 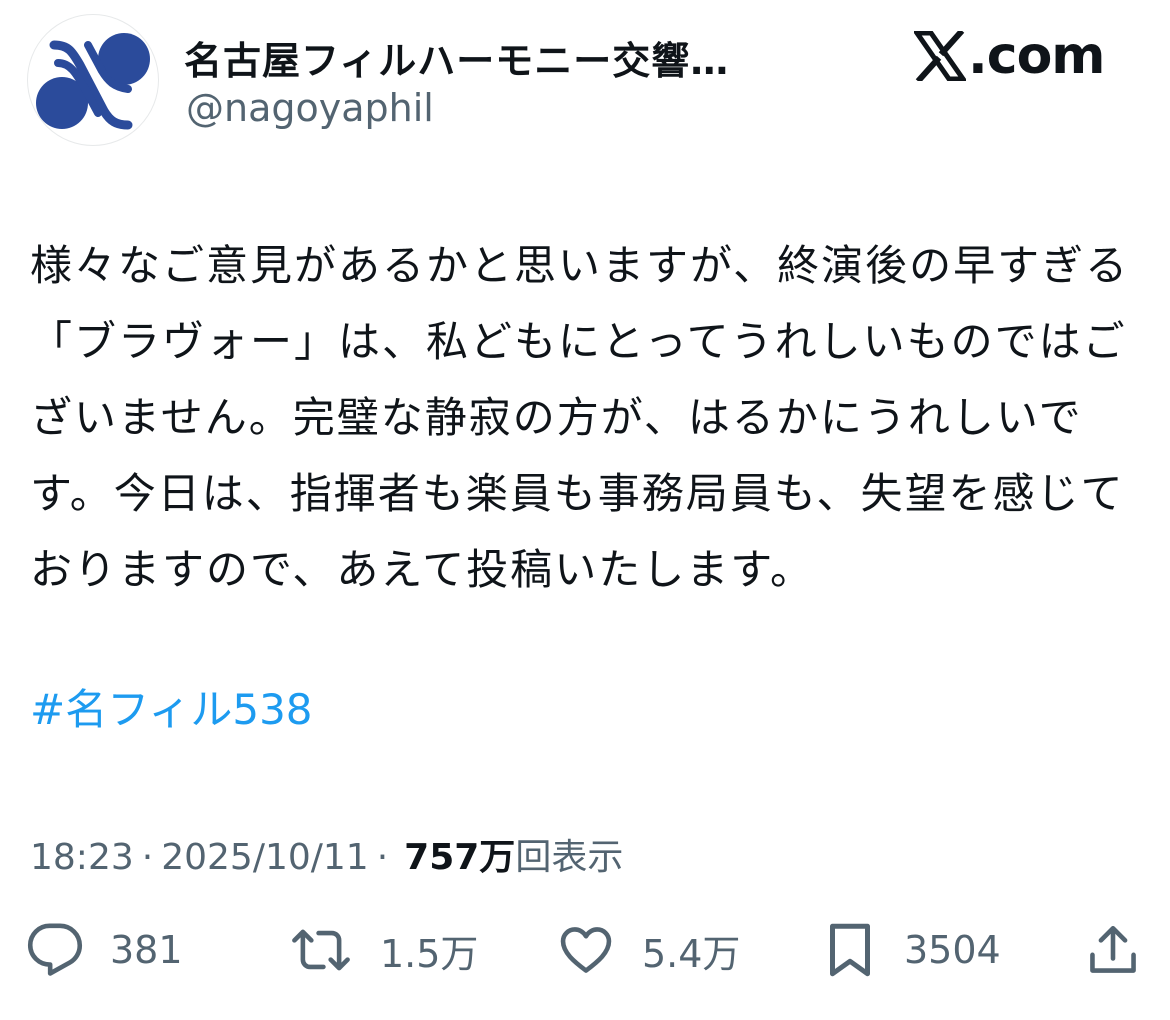 I want to click on x-logo-icon, so click(x=940, y=56).